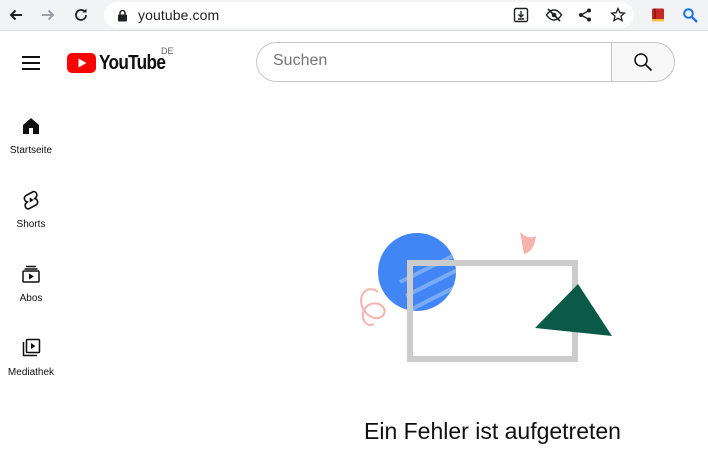  I want to click on guide-item-label: Shorts, so click(31, 224).